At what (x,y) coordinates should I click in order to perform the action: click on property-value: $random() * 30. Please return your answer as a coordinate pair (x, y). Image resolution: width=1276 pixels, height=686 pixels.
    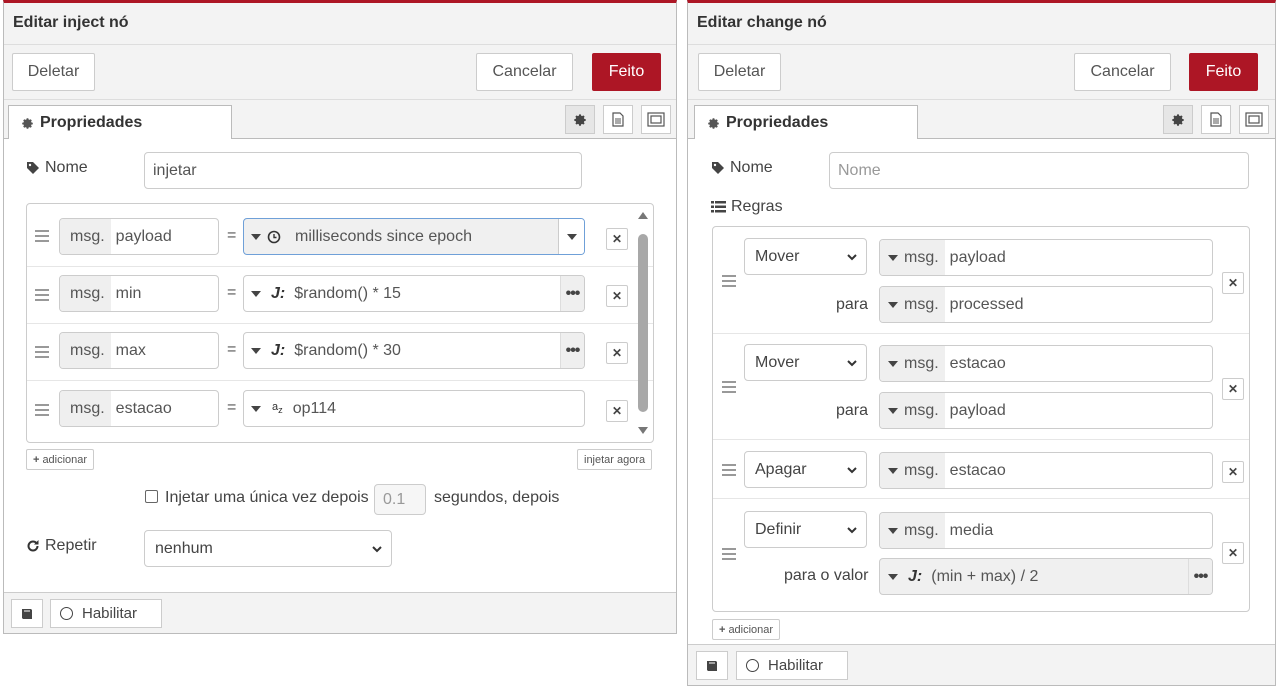
    Looking at the image, I should click on (347, 350).